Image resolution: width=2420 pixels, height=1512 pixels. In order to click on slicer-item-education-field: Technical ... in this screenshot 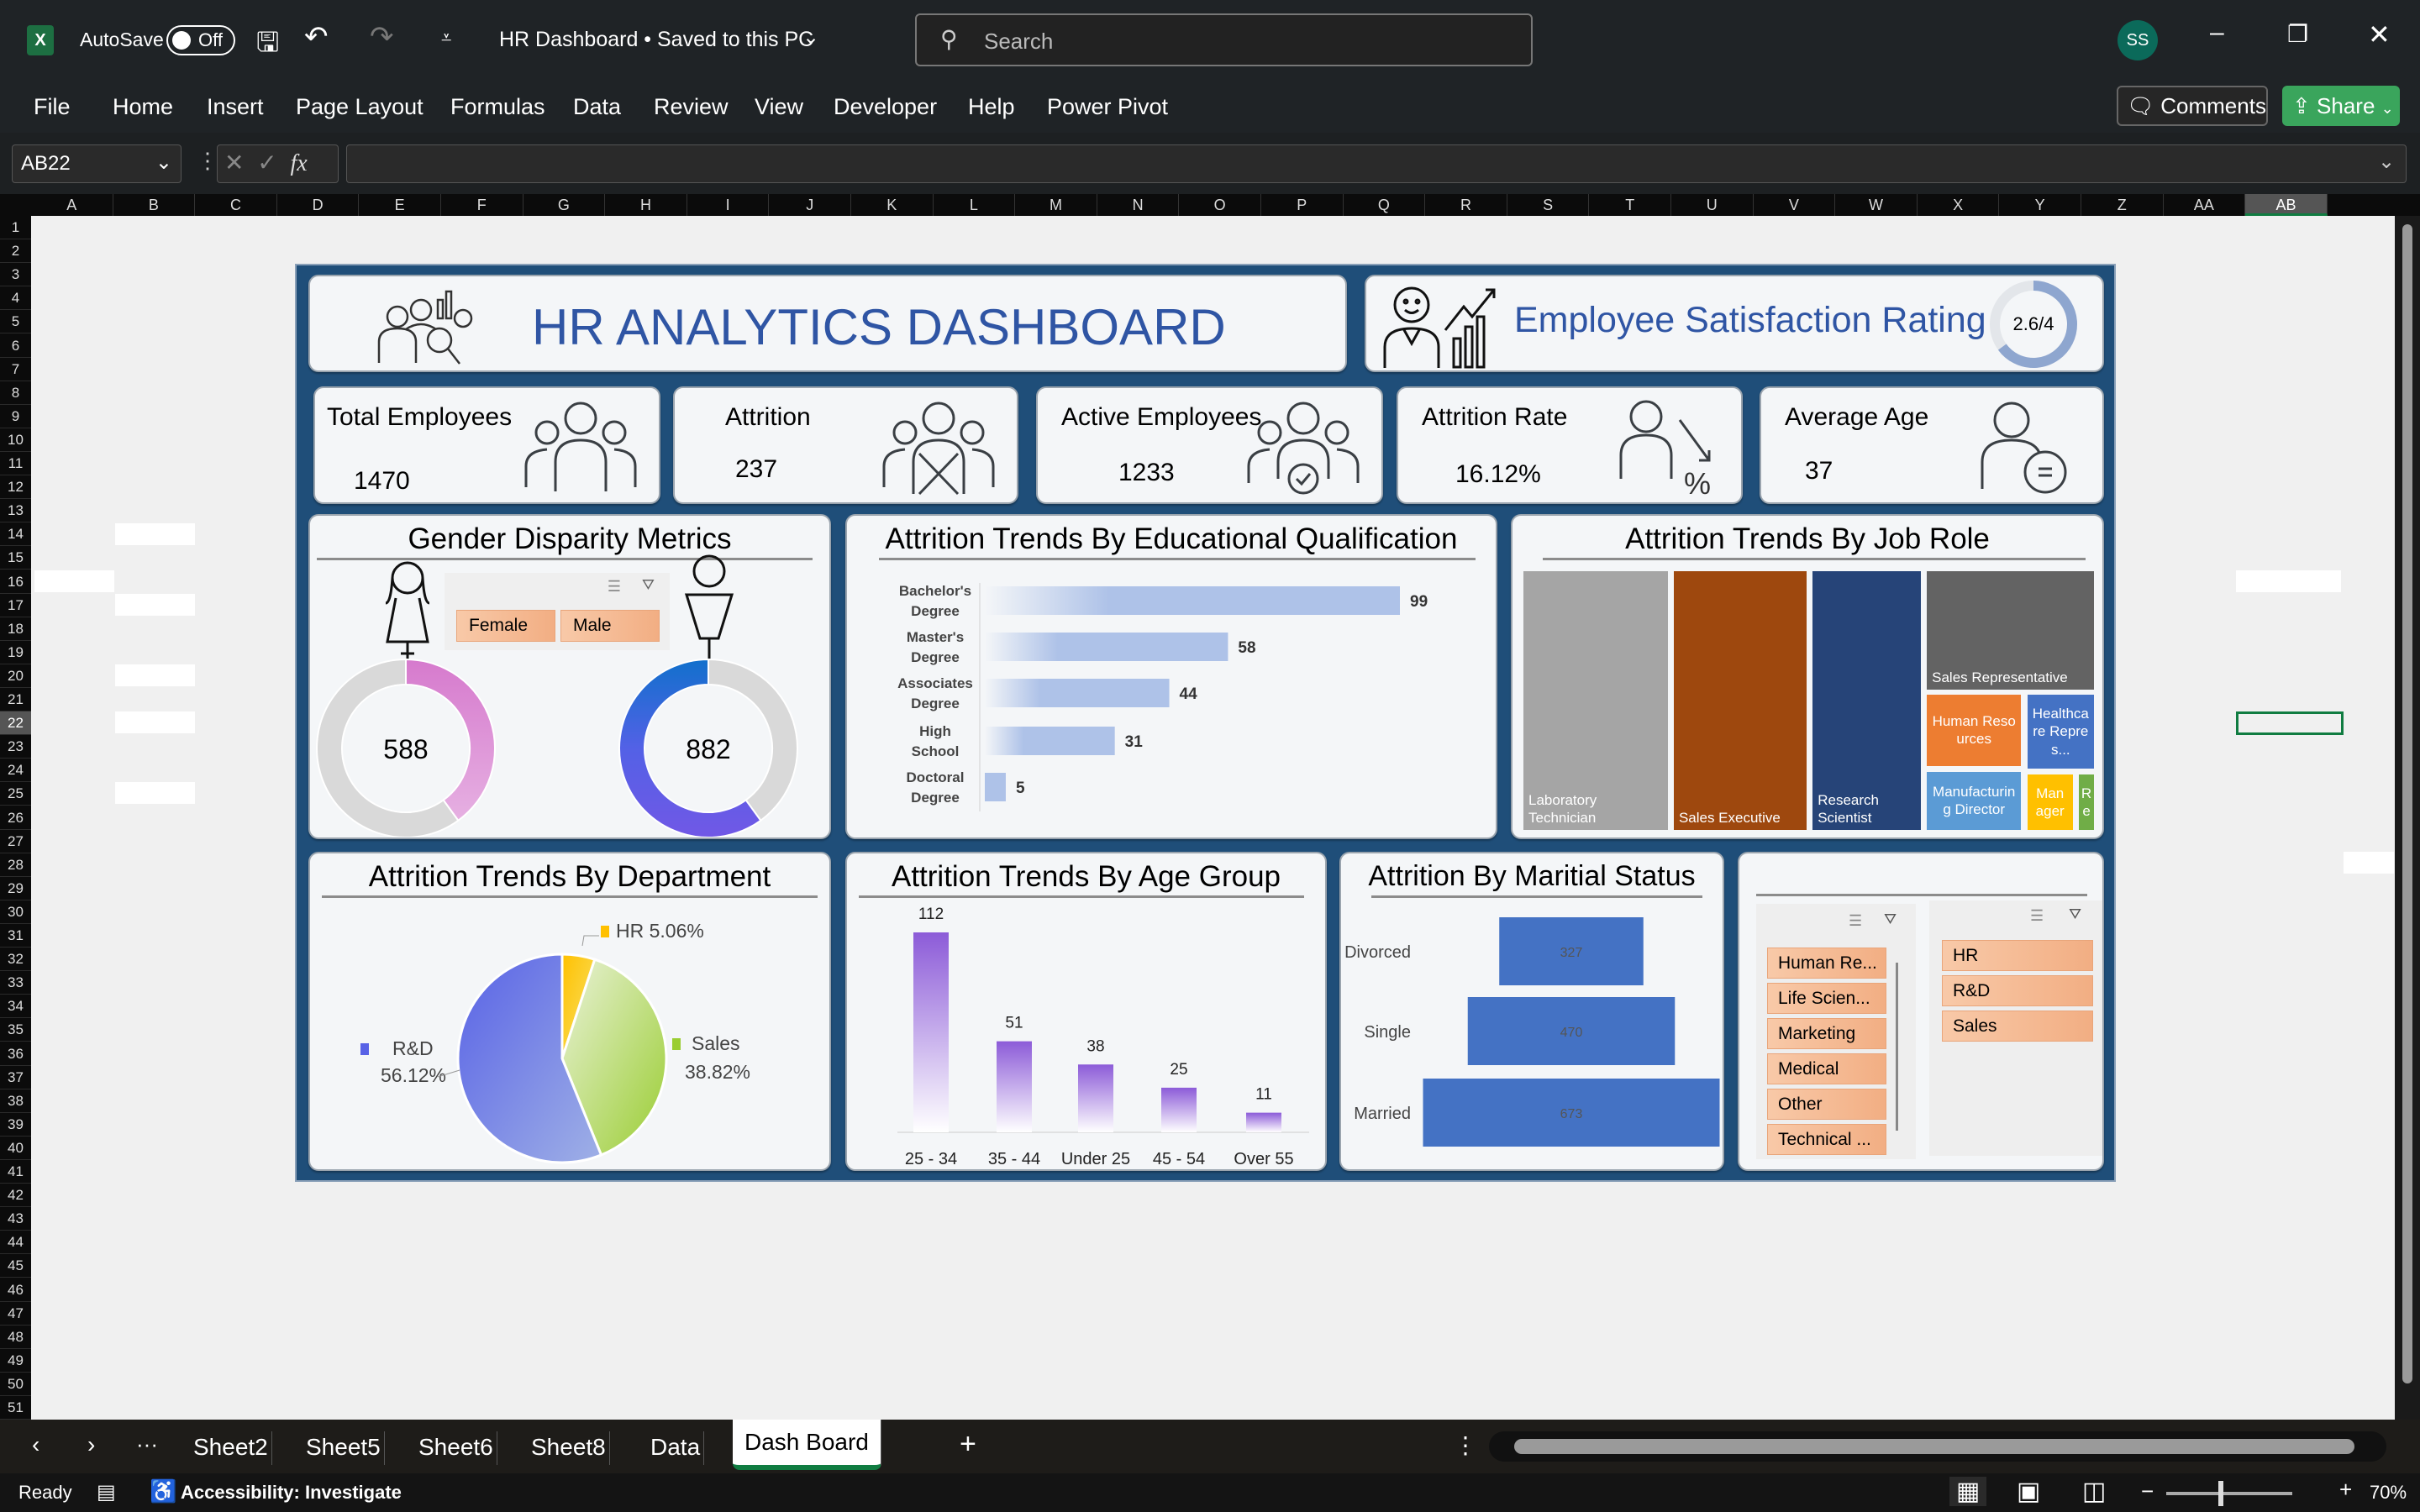, I will do `click(1826, 1139)`.